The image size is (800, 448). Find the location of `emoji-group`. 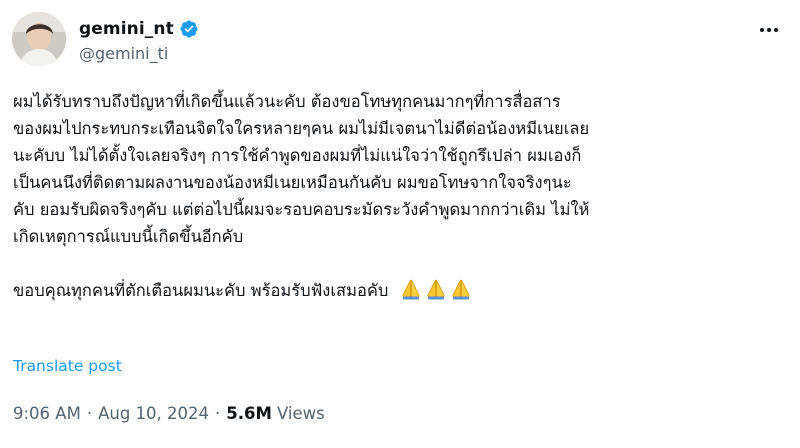

emoji-group is located at coordinates (437, 293).